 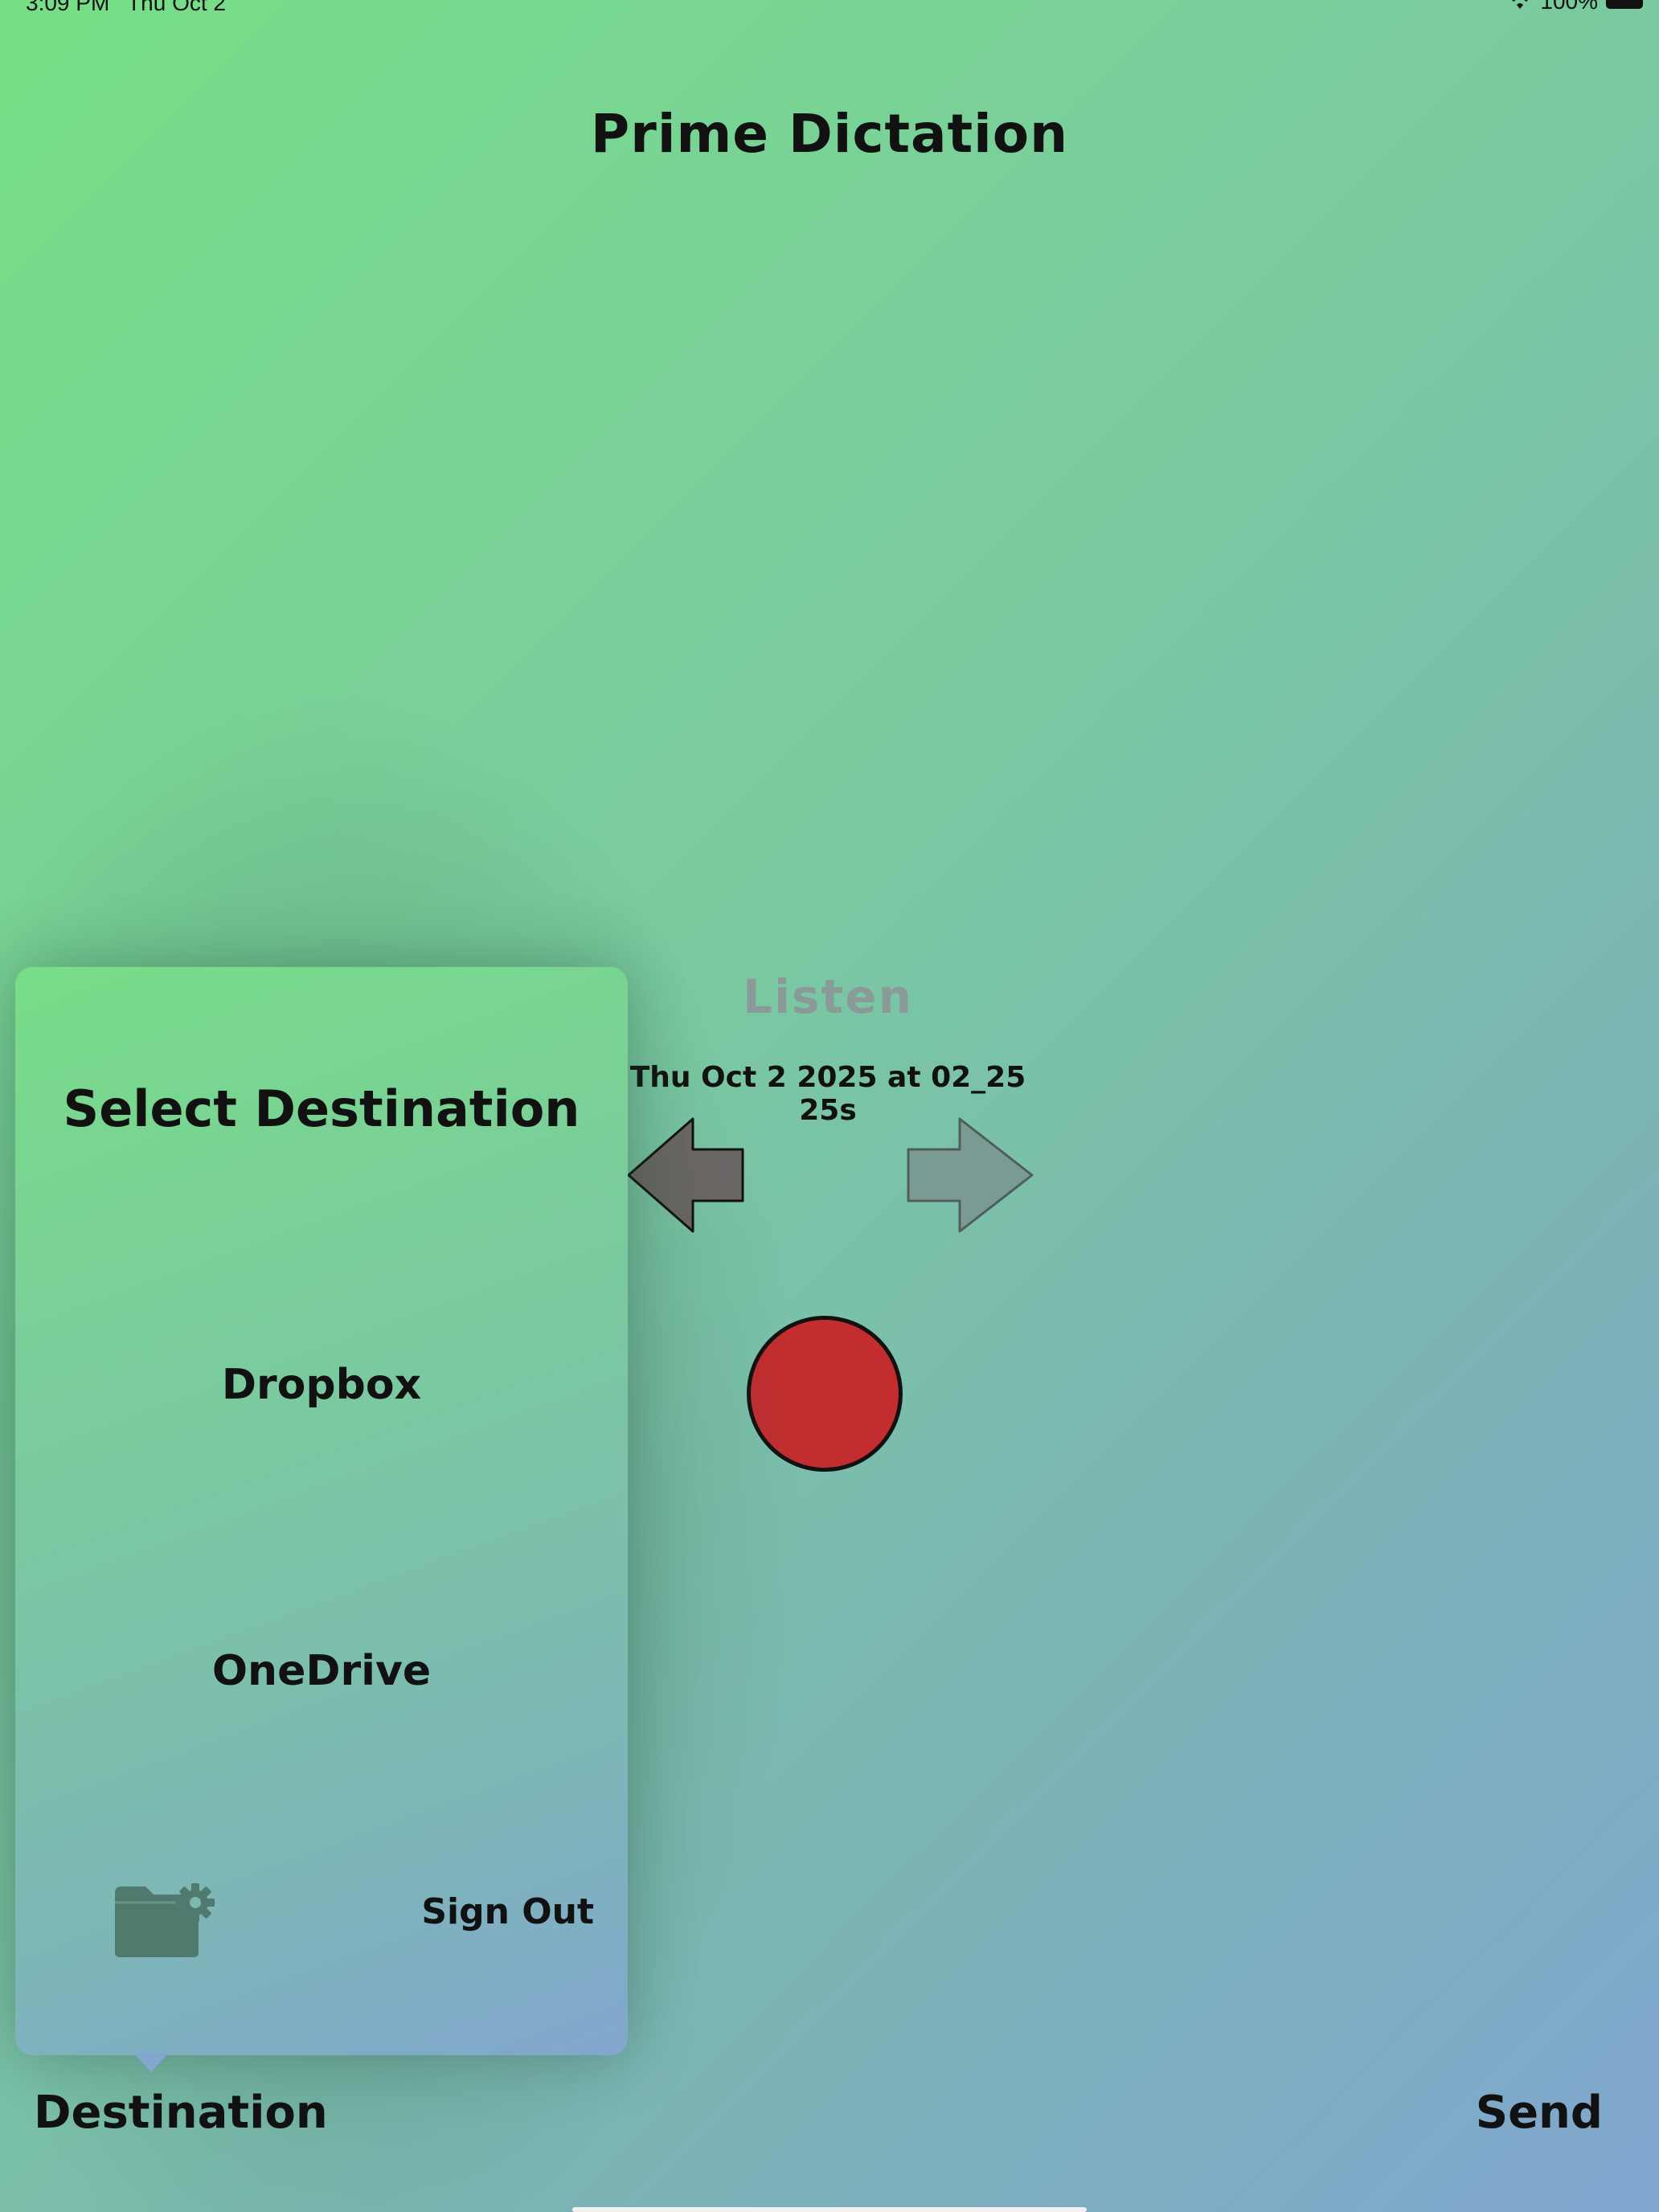 I want to click on destination-option-onedrive: OneDrive, so click(x=321, y=1671).